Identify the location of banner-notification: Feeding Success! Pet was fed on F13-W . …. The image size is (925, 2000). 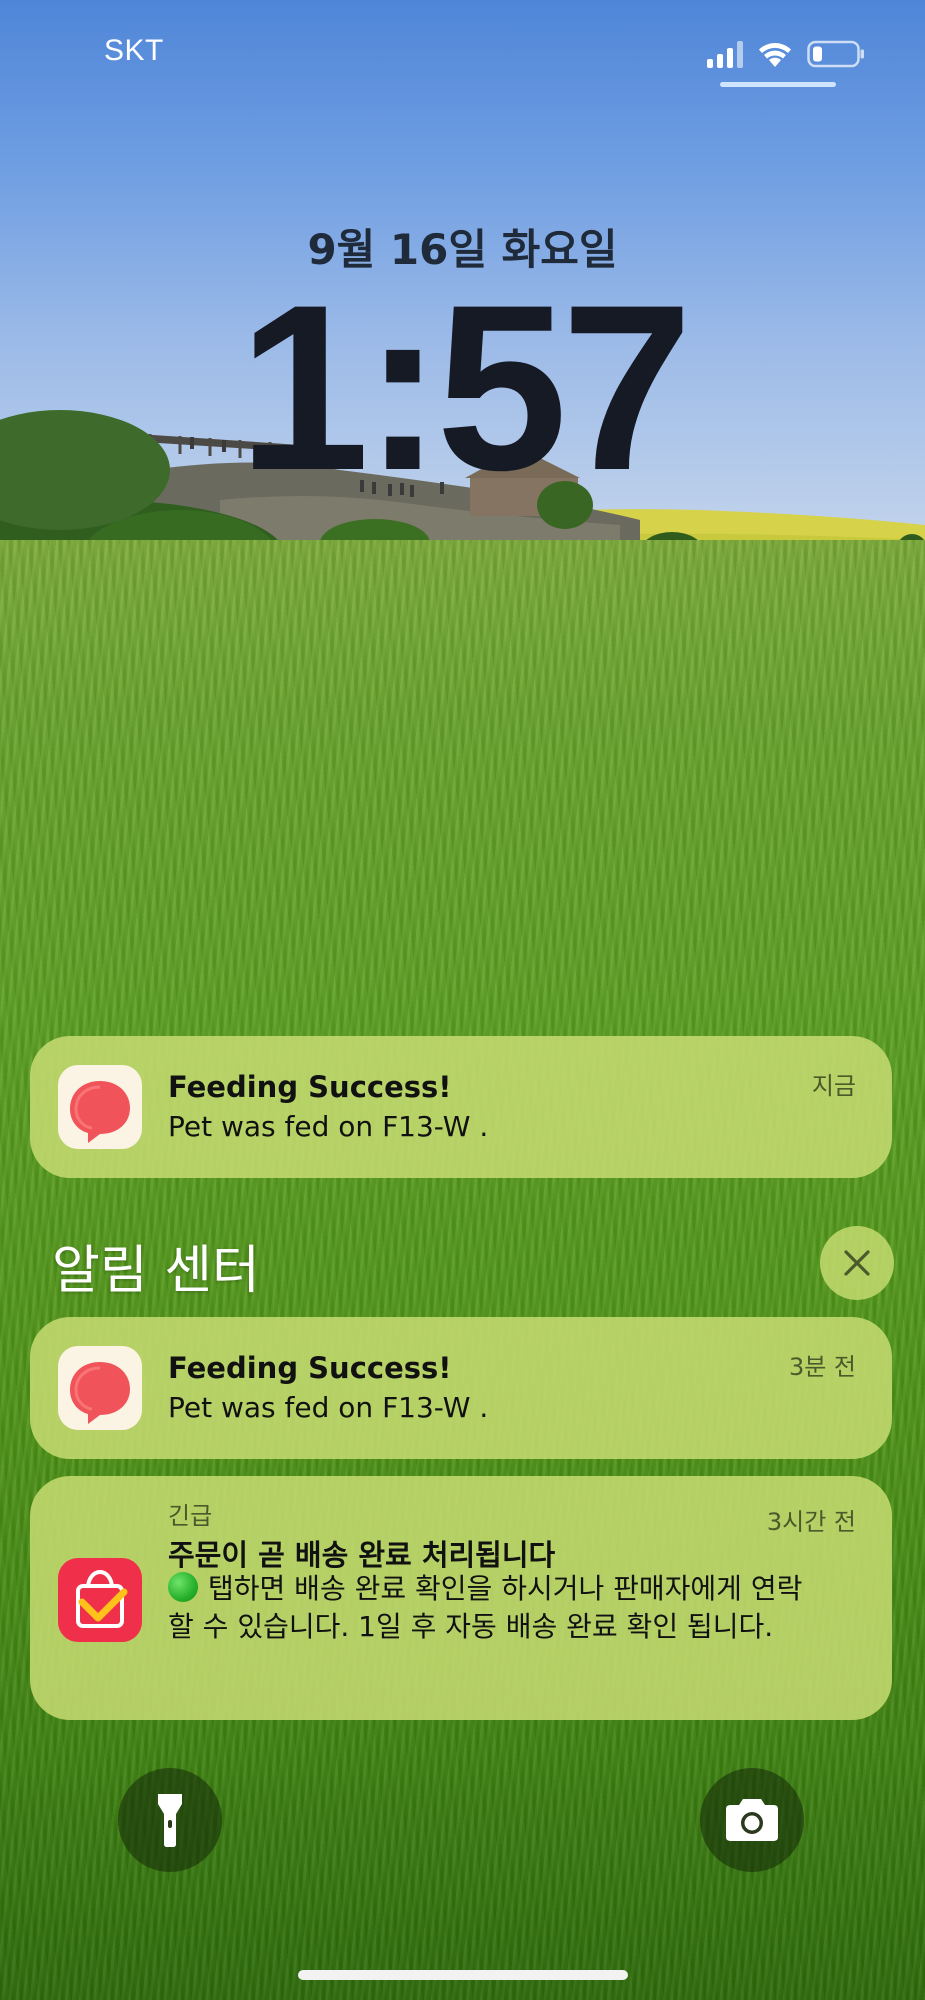
(461, 1107).